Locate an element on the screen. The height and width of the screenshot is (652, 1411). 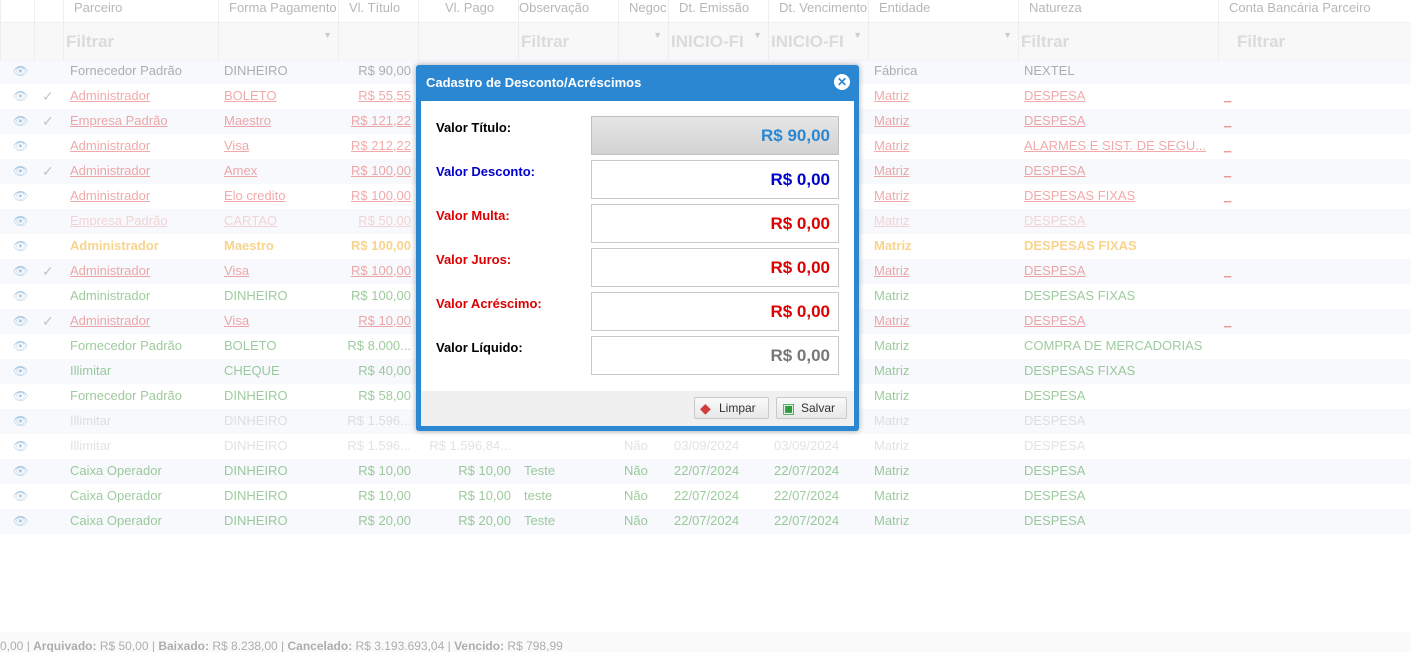
cell-vl-titulo: R$ 55,55 is located at coordinates (374, 96).